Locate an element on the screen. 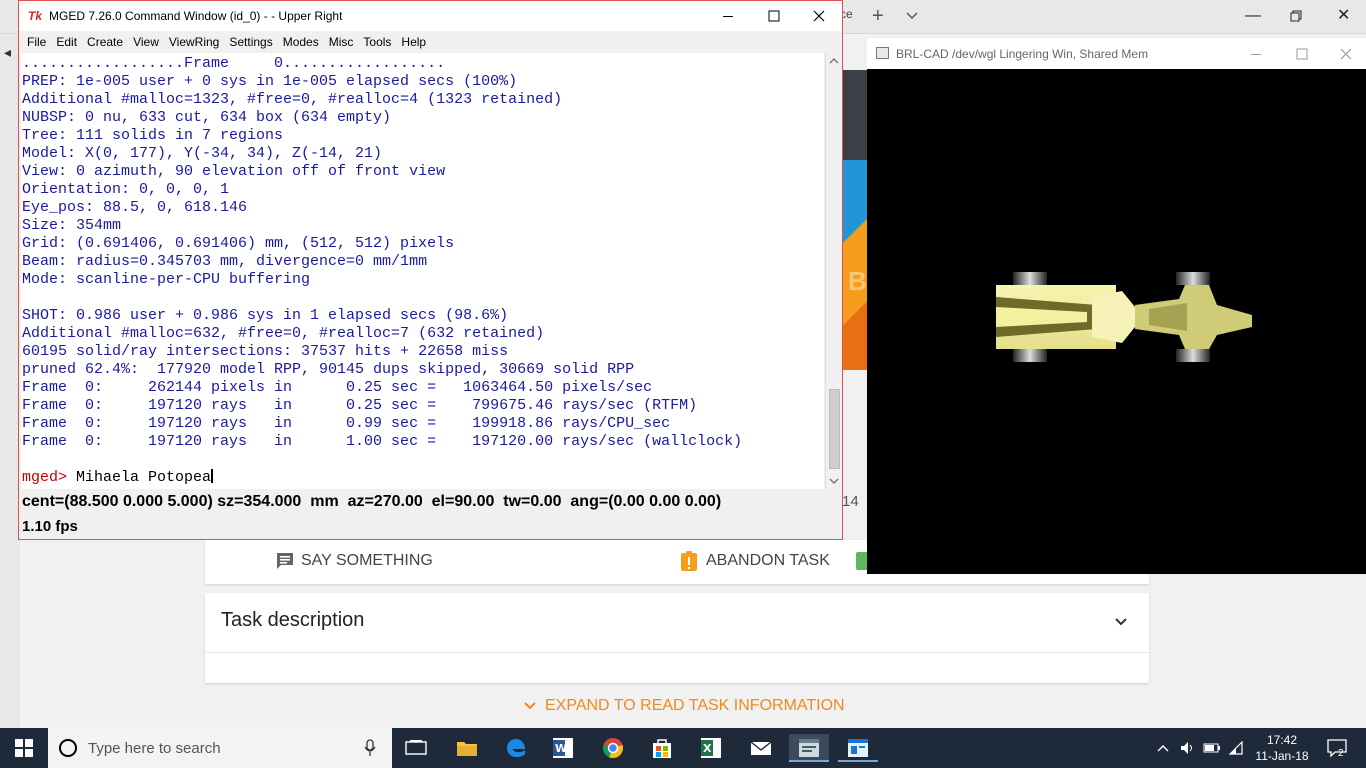  menu-view: View is located at coordinates (146, 42).